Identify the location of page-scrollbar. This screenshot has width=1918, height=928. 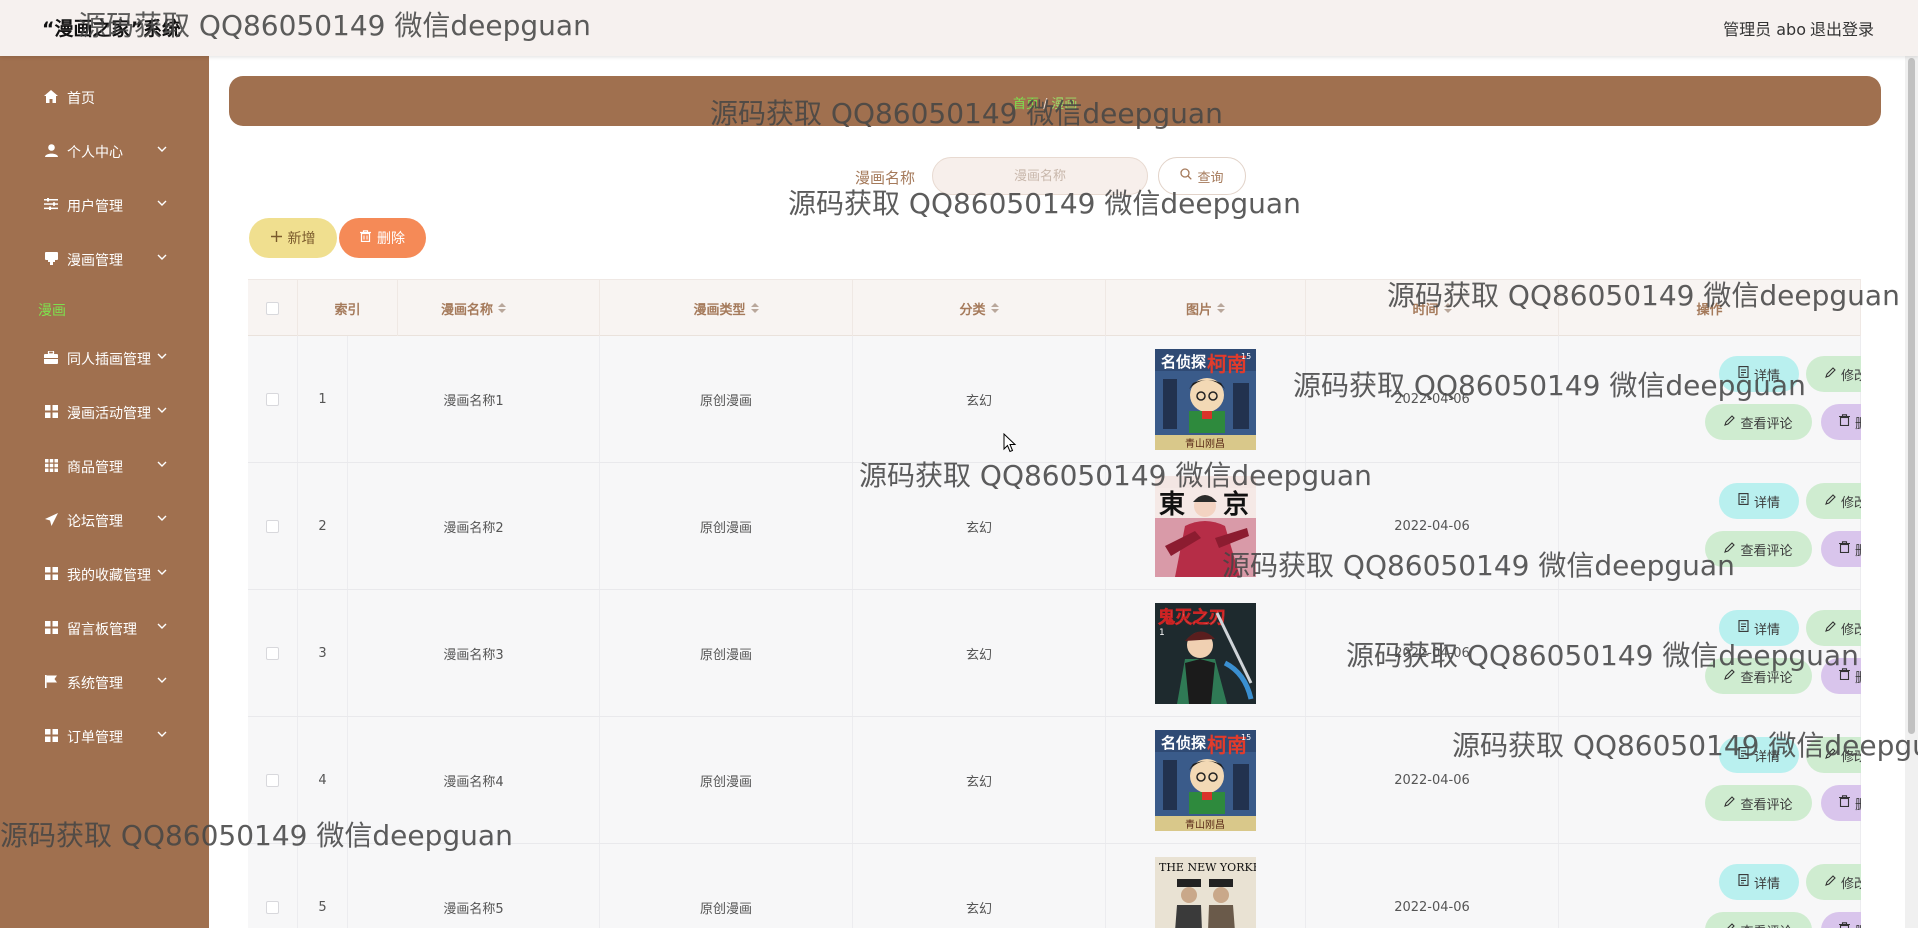
(1911, 492).